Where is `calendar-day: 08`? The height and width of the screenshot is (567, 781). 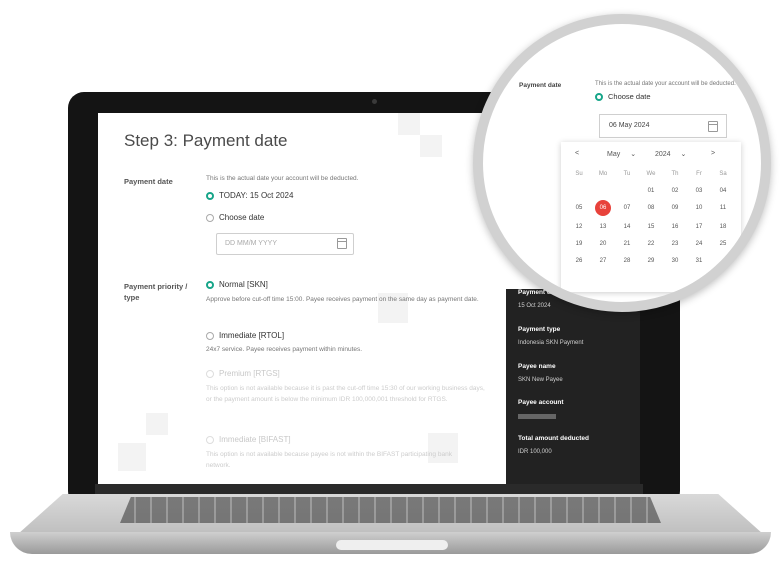 calendar-day: 08 is located at coordinates (651, 208).